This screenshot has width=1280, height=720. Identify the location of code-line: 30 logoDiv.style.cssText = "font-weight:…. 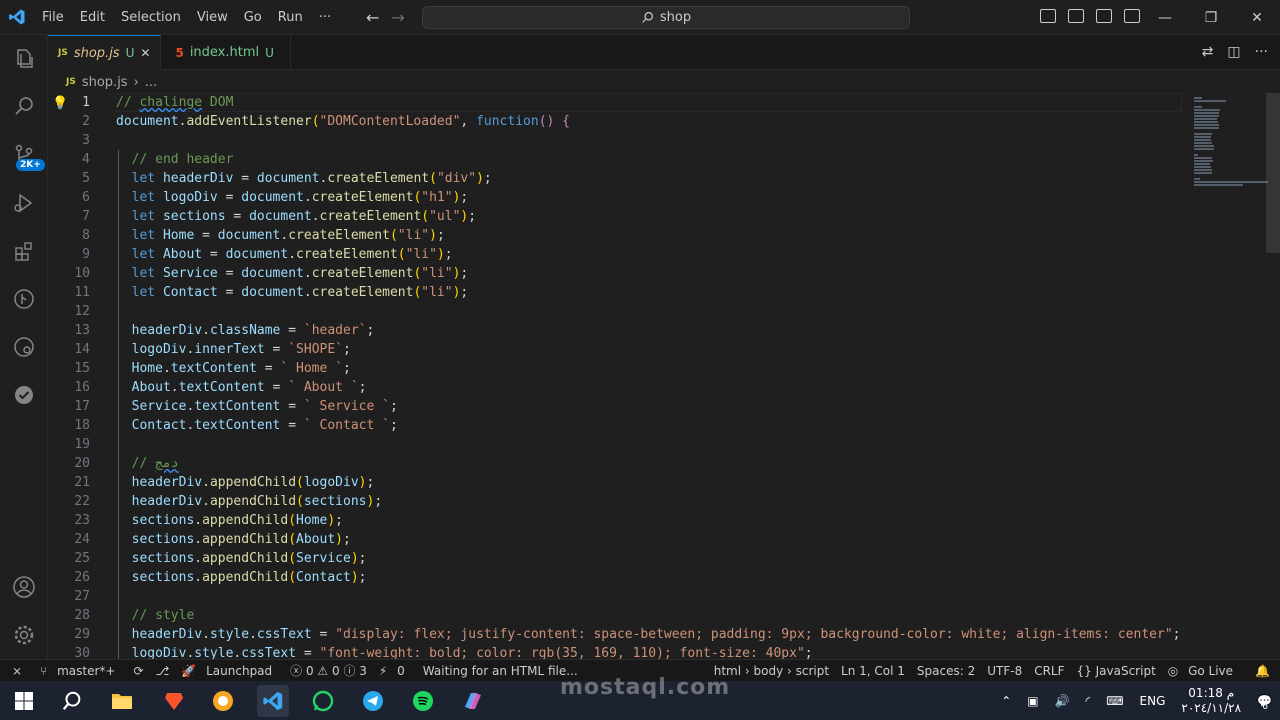
(618, 651).